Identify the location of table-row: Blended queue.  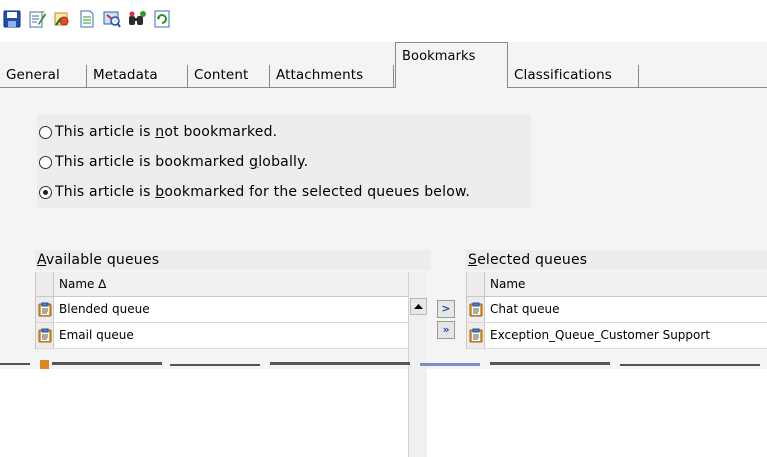
(222, 310).